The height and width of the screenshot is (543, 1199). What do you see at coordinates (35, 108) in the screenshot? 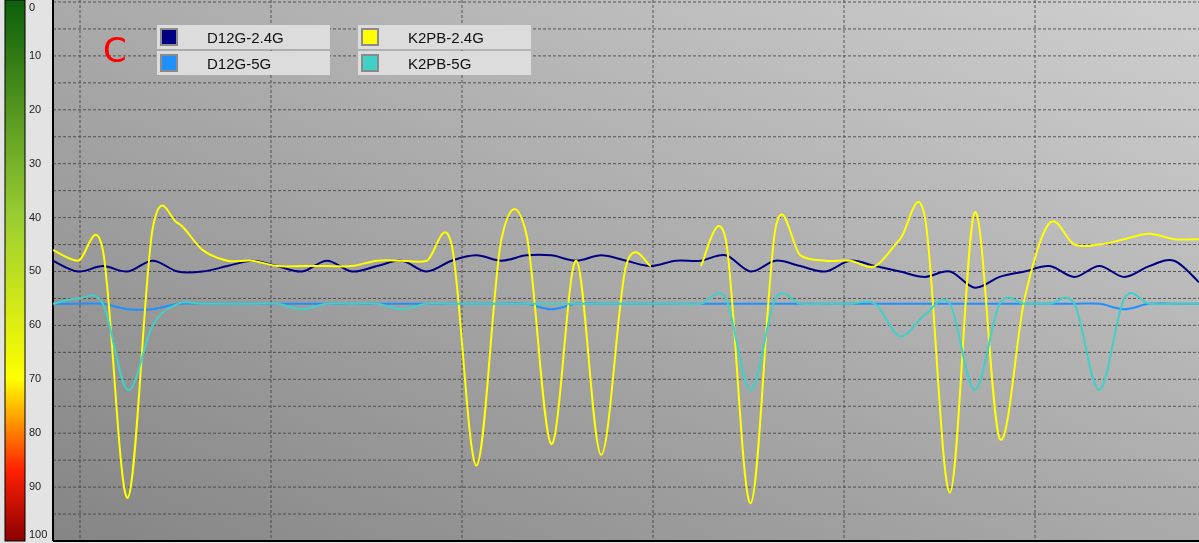
I see `y-tick-label: 20` at bounding box center [35, 108].